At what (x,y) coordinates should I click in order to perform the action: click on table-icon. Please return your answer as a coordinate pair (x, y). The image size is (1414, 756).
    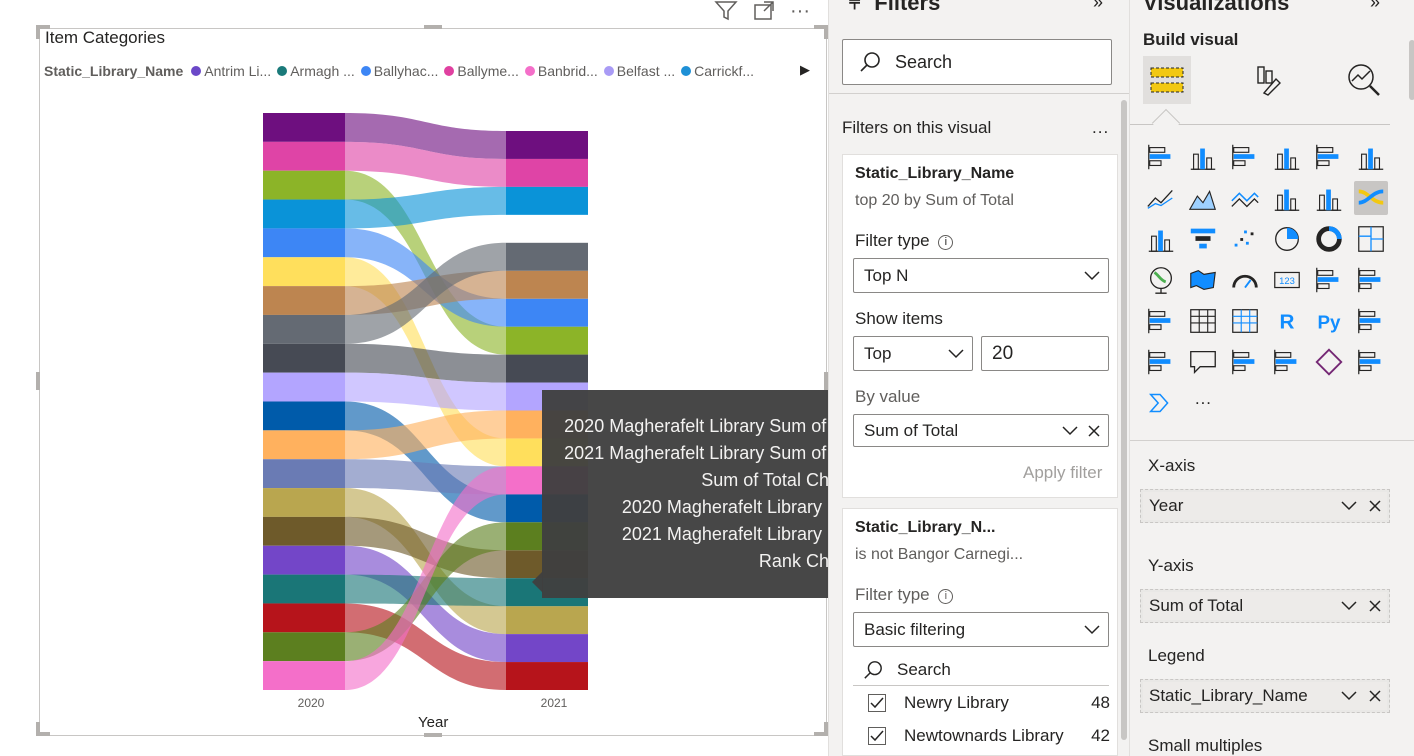
    Looking at the image, I should click on (1203, 321).